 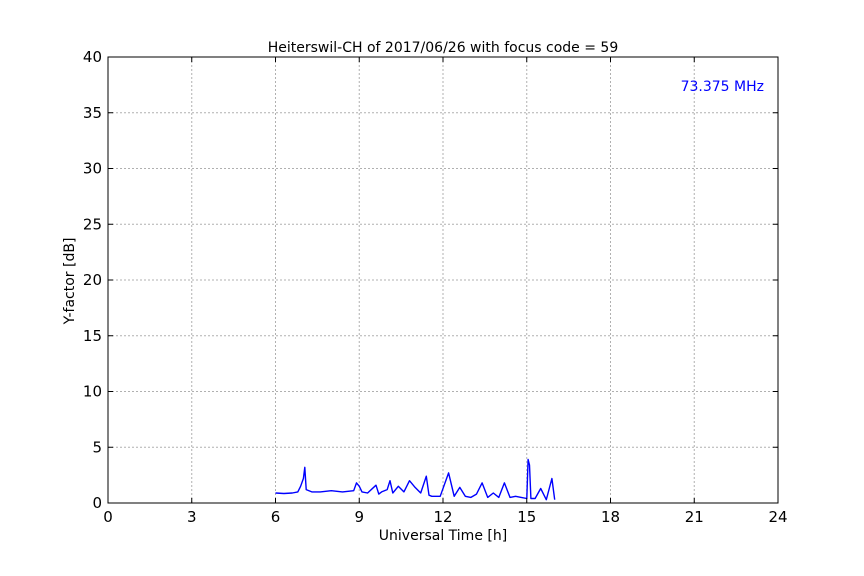 I want to click on y-tick-label: 0, so click(x=97, y=503).